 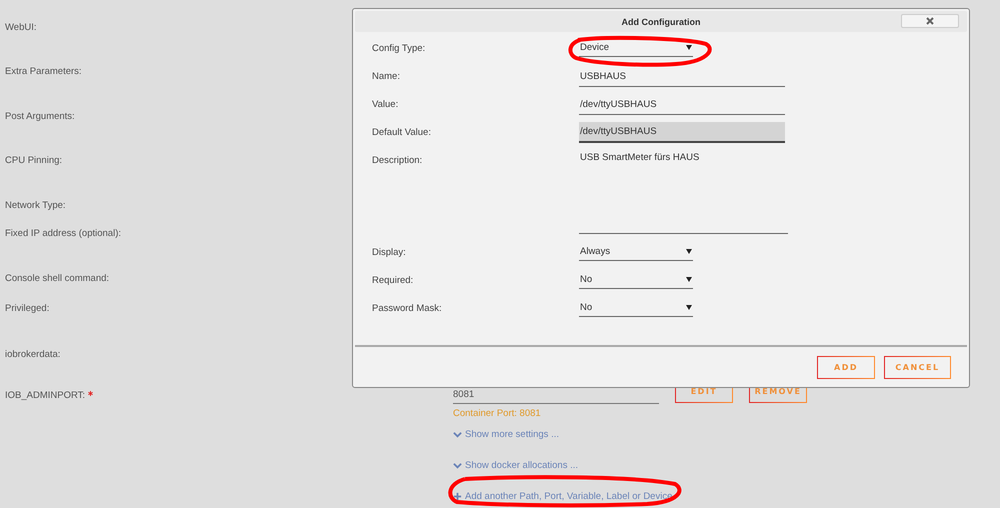 What do you see at coordinates (21, 27) in the screenshot?
I see `field-label: WebUI:` at bounding box center [21, 27].